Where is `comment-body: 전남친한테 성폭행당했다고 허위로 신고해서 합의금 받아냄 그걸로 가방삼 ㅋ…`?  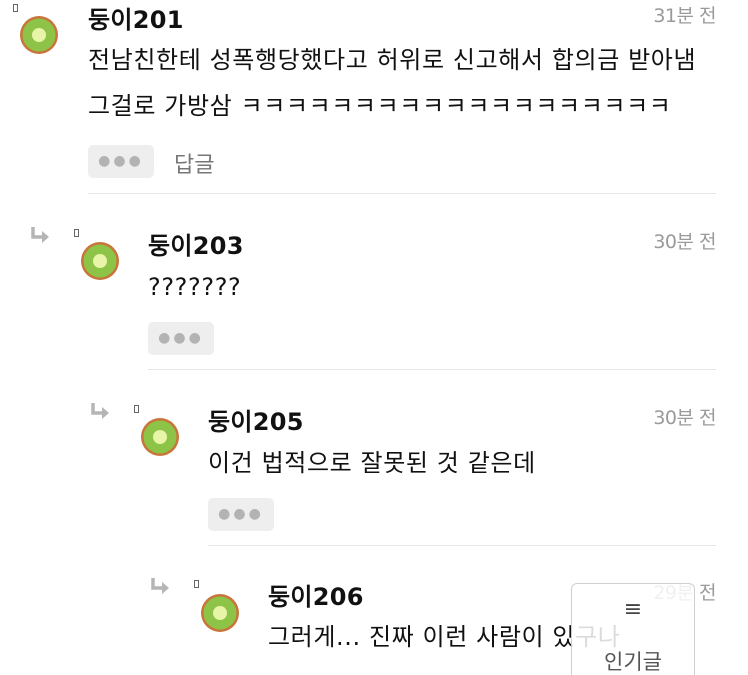
comment-body: 전남친한테 성폭행당했다고 허위로 신고해서 합의금 받아냄 그걸로 가방삼 ㅋ… is located at coordinates (392, 83).